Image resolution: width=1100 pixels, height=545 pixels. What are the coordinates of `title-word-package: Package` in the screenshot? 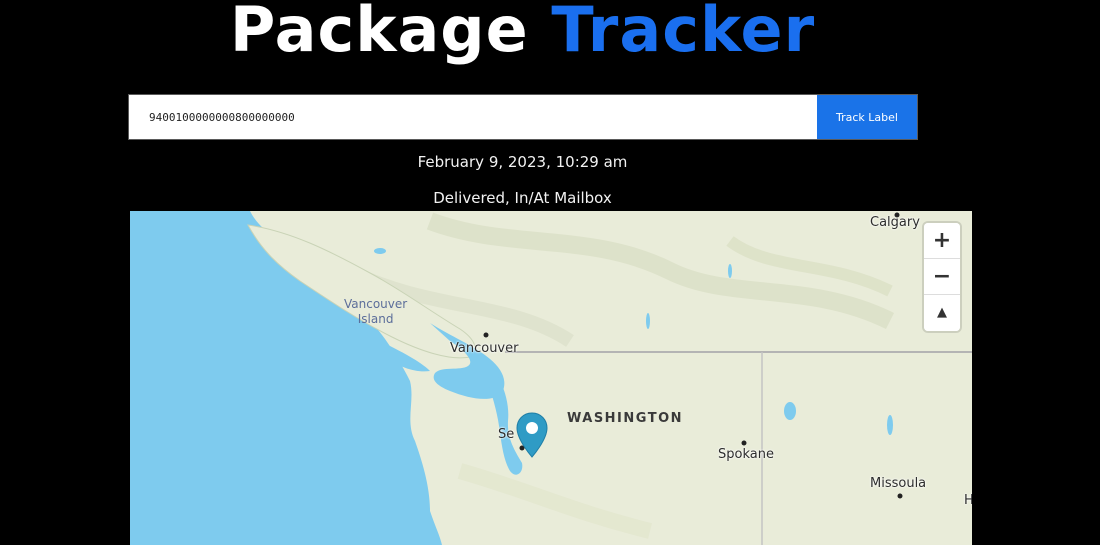 It's located at (379, 33).